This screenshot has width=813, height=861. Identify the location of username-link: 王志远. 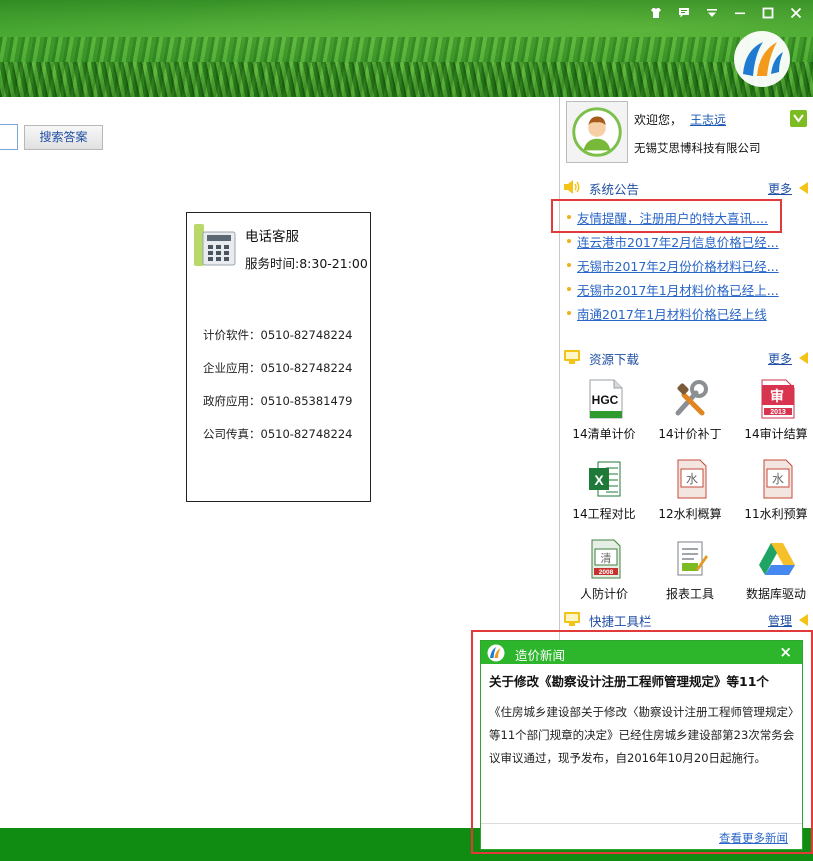
(708, 120).